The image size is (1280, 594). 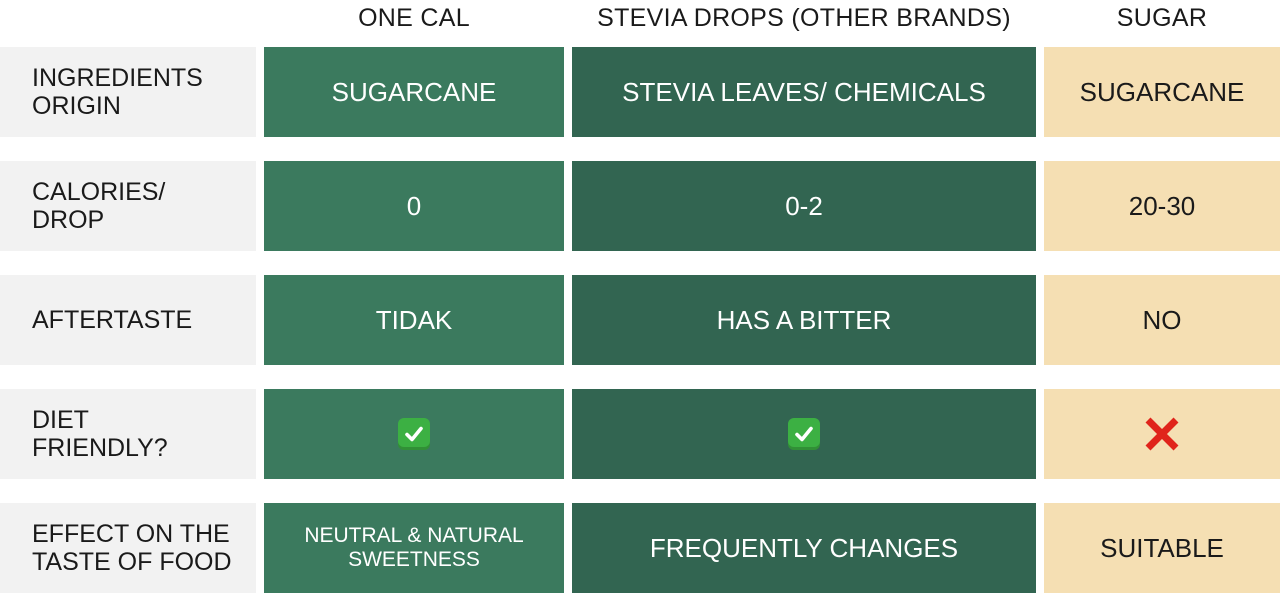 I want to click on cell-stevia-ingredients: STEVIA LEAVES/ CHEMICALS, so click(x=804, y=92).